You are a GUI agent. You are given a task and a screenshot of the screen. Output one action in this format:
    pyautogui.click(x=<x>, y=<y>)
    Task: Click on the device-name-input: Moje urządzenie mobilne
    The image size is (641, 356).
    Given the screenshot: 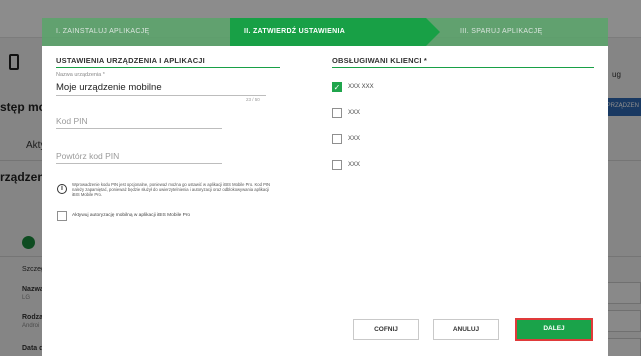 What is the action you would take?
    pyautogui.click(x=109, y=87)
    